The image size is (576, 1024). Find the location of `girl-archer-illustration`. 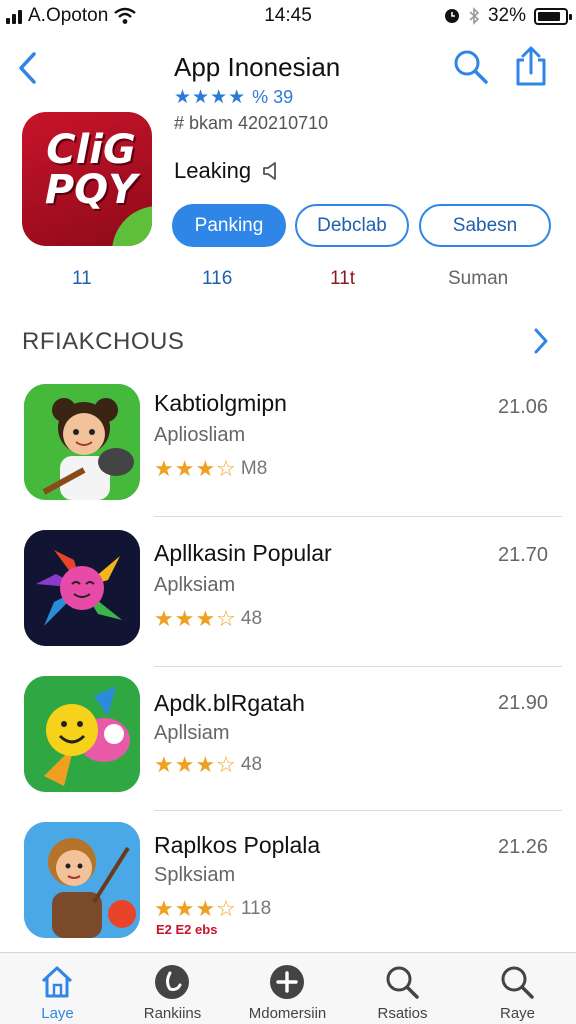

girl-archer-illustration is located at coordinates (82, 880).